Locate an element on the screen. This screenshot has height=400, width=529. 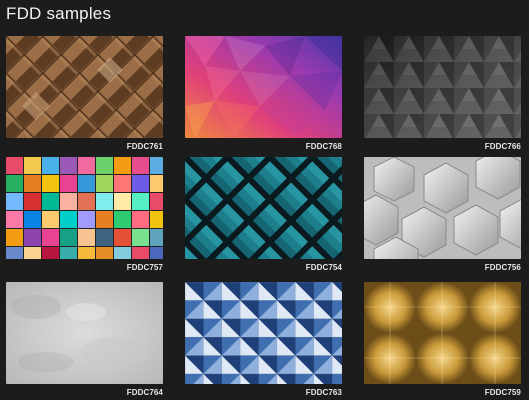
sample-tile-fddc757: FDDC757 is located at coordinates (84, 214).